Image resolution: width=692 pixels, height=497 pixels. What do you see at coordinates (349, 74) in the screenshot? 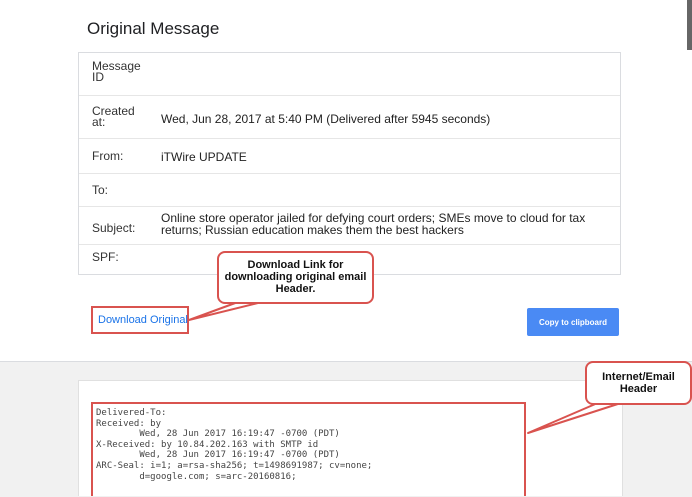
I see `table-row: Message ID` at bounding box center [349, 74].